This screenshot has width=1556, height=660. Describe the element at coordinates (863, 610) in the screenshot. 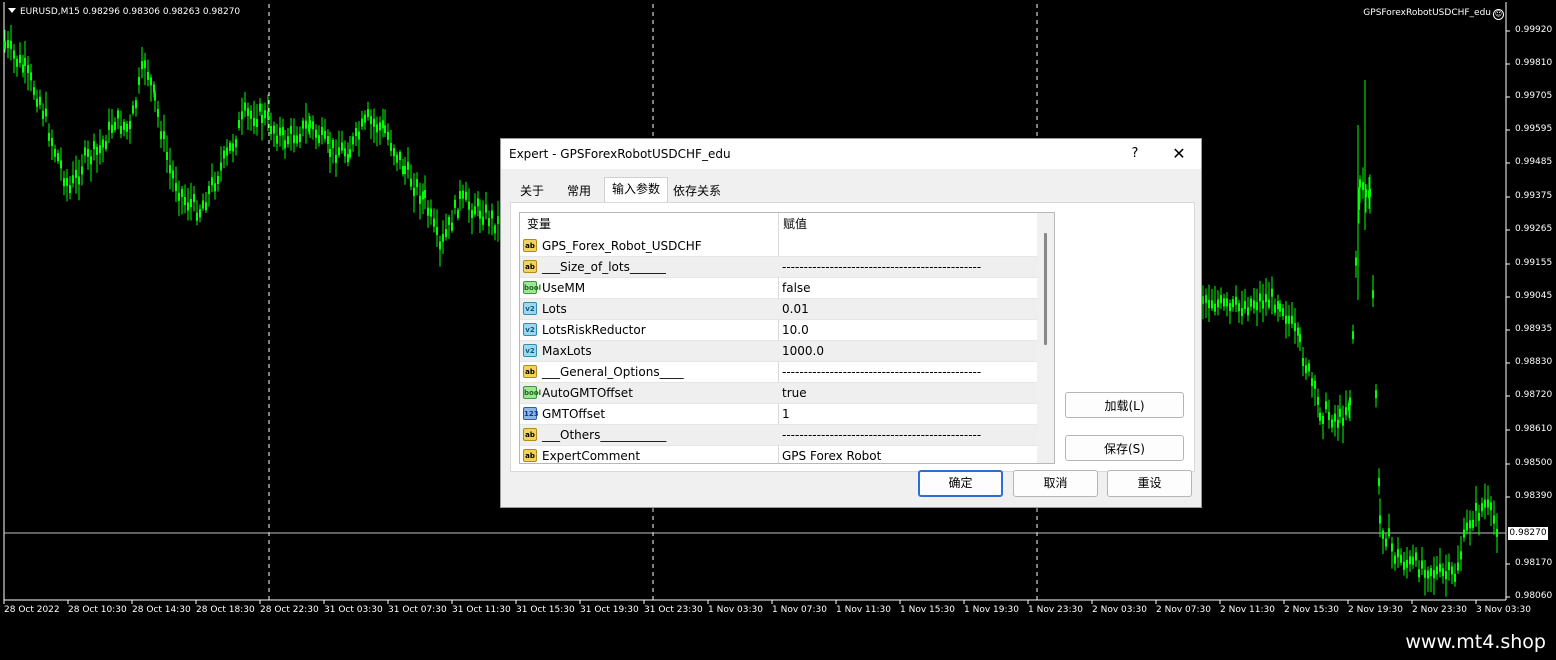

I see `time-tick-label: 1 Nov 11:30` at that location.